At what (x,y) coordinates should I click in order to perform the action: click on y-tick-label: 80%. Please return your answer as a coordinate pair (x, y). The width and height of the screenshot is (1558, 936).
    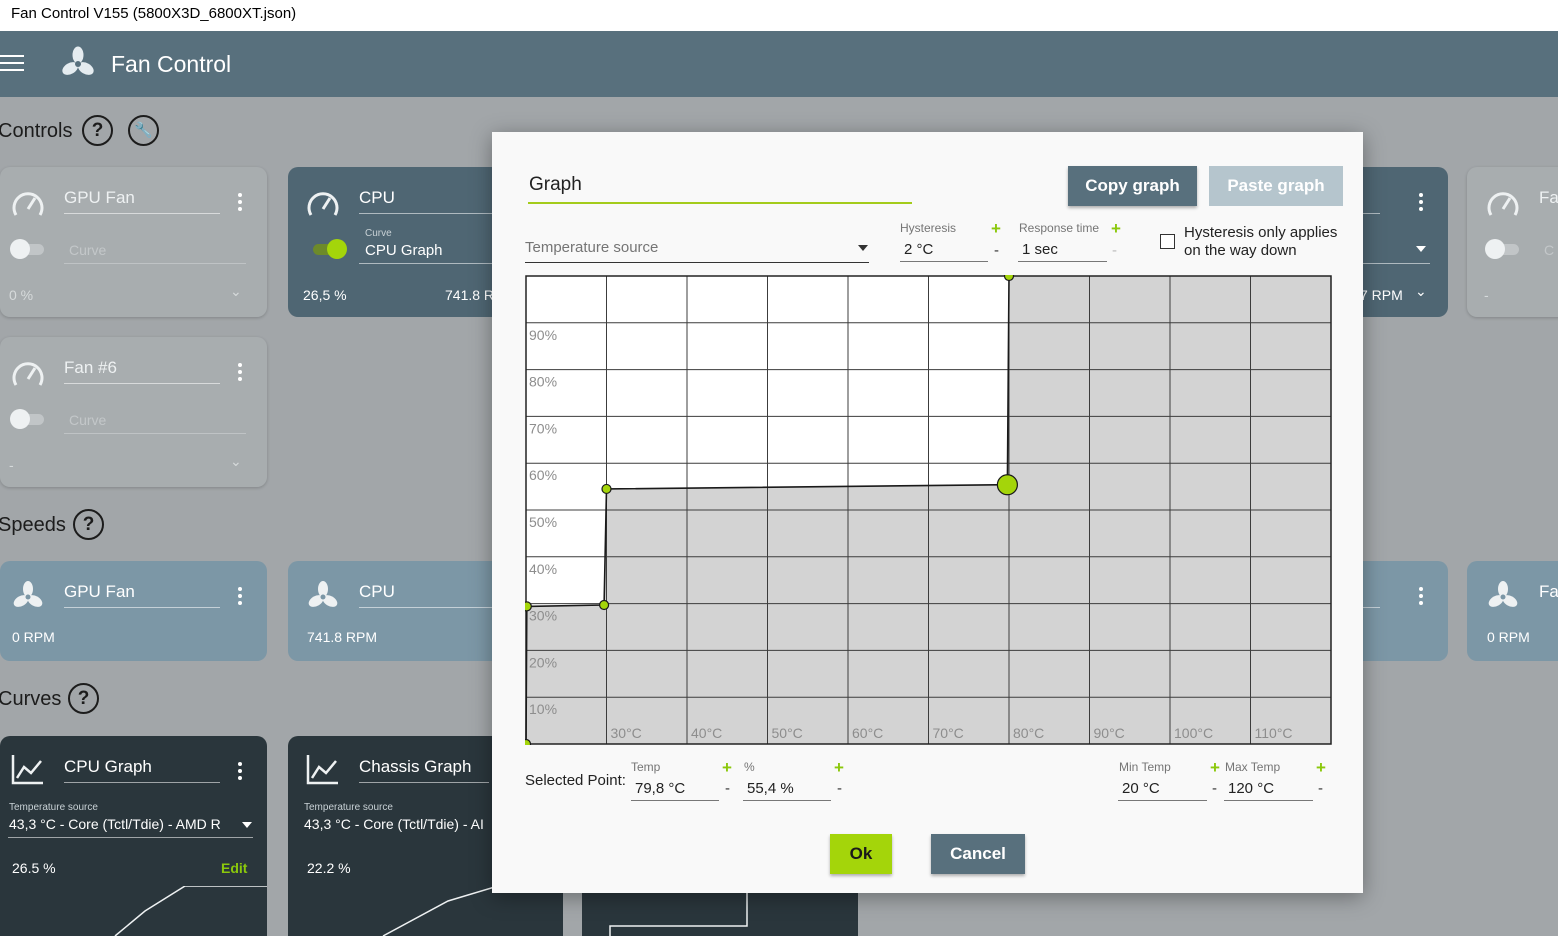
    Looking at the image, I should click on (543, 382).